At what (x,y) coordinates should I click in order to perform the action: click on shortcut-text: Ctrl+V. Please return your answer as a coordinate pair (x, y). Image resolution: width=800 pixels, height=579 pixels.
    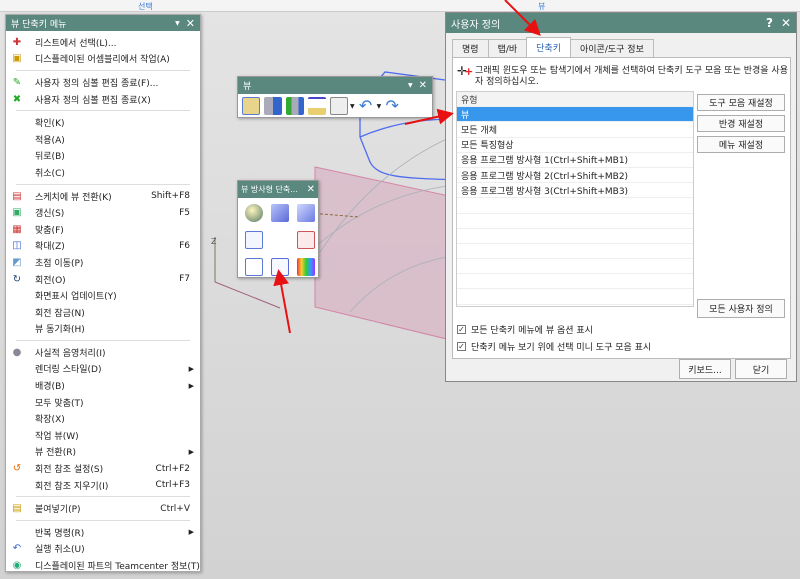
    Looking at the image, I should click on (175, 508).